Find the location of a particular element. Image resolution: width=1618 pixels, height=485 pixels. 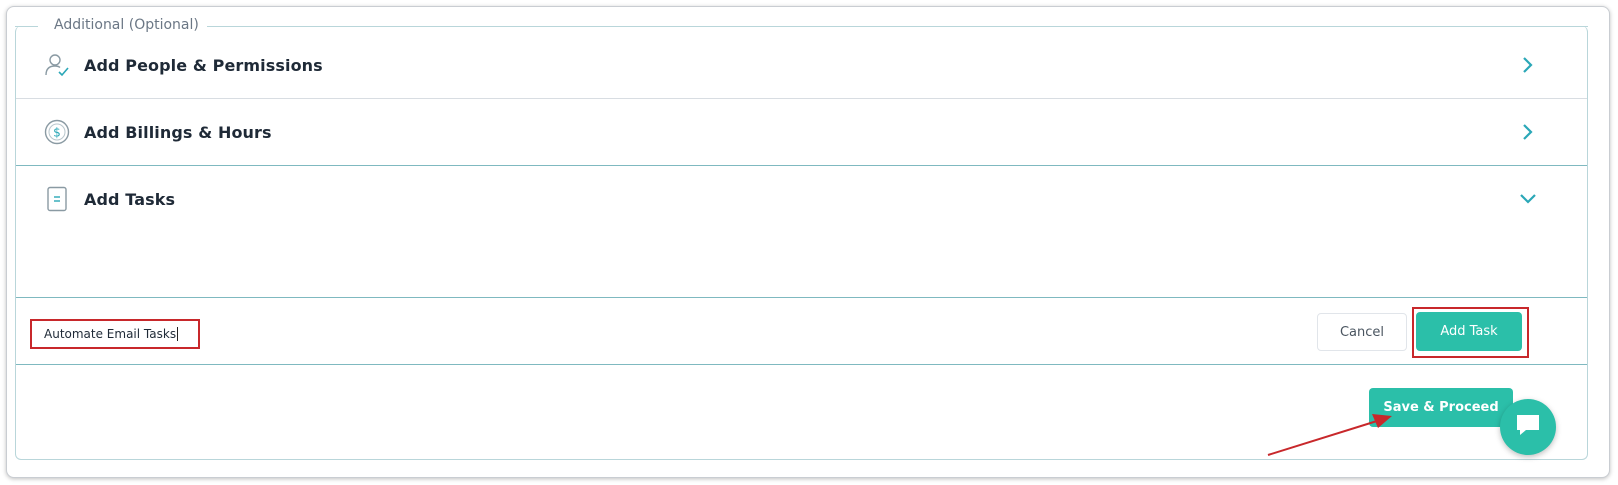

annotation-arrow is located at coordinates (1329, 435).